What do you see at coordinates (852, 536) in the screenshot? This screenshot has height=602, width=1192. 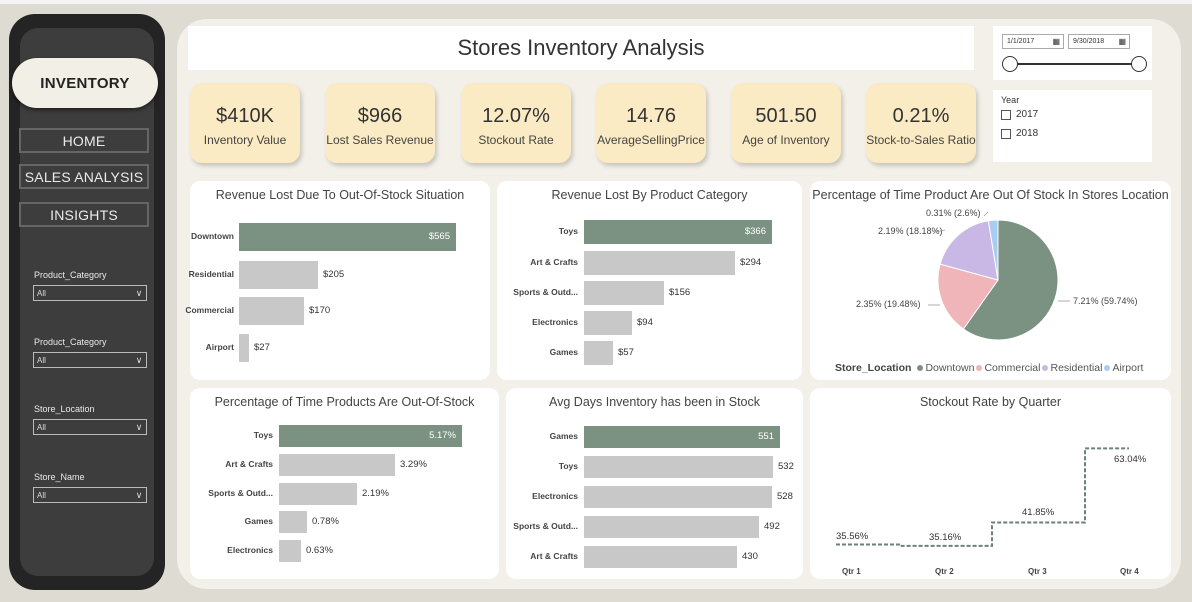 I see `quarter-data-label: 35.56%` at bounding box center [852, 536].